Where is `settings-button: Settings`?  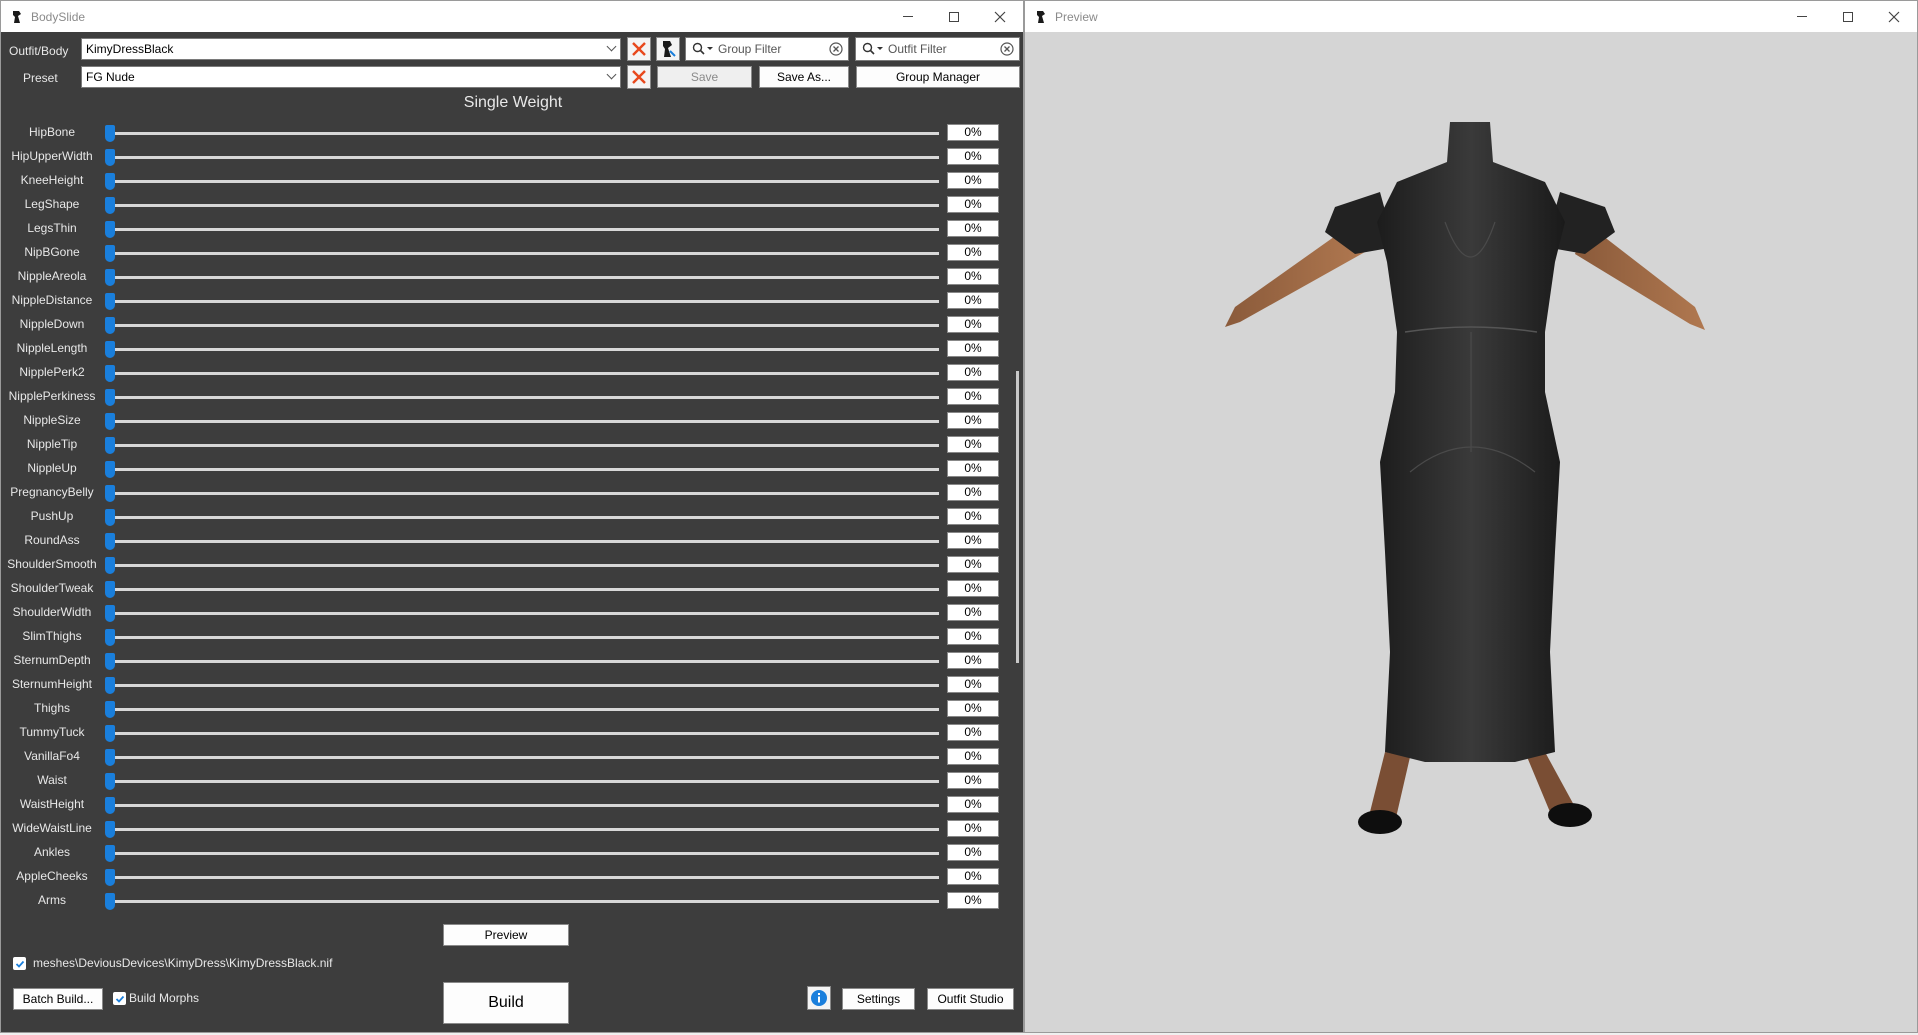 settings-button: Settings is located at coordinates (878, 999).